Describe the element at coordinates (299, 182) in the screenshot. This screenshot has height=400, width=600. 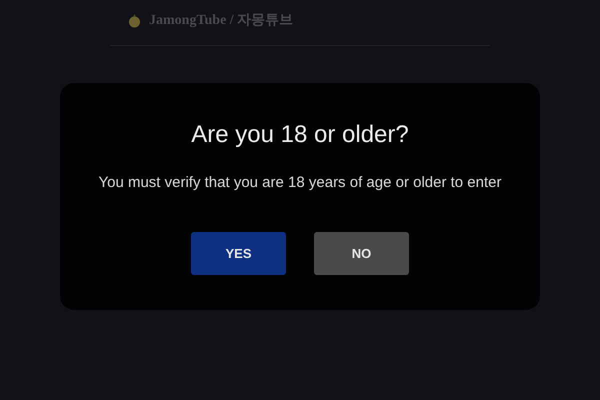
I see `dialog-message: You must verify that you are 18 years of age or older to enter` at that location.